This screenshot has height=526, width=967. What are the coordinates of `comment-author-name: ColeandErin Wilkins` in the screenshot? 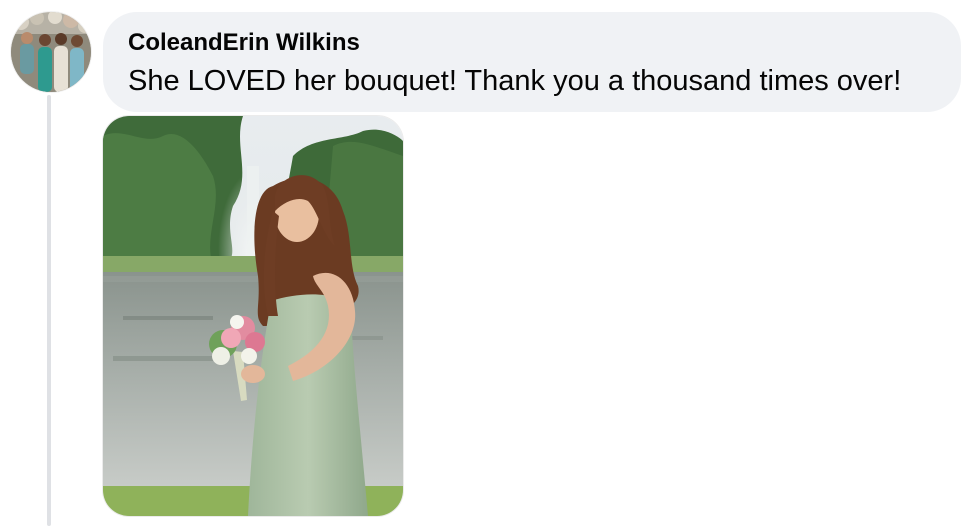 It's located at (544, 43).